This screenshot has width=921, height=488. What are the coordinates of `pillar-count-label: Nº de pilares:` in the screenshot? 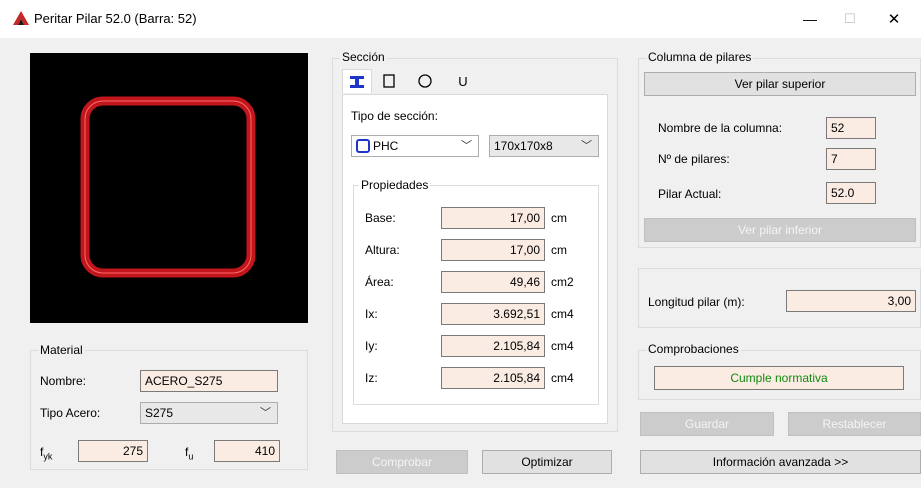 It's located at (694, 159).